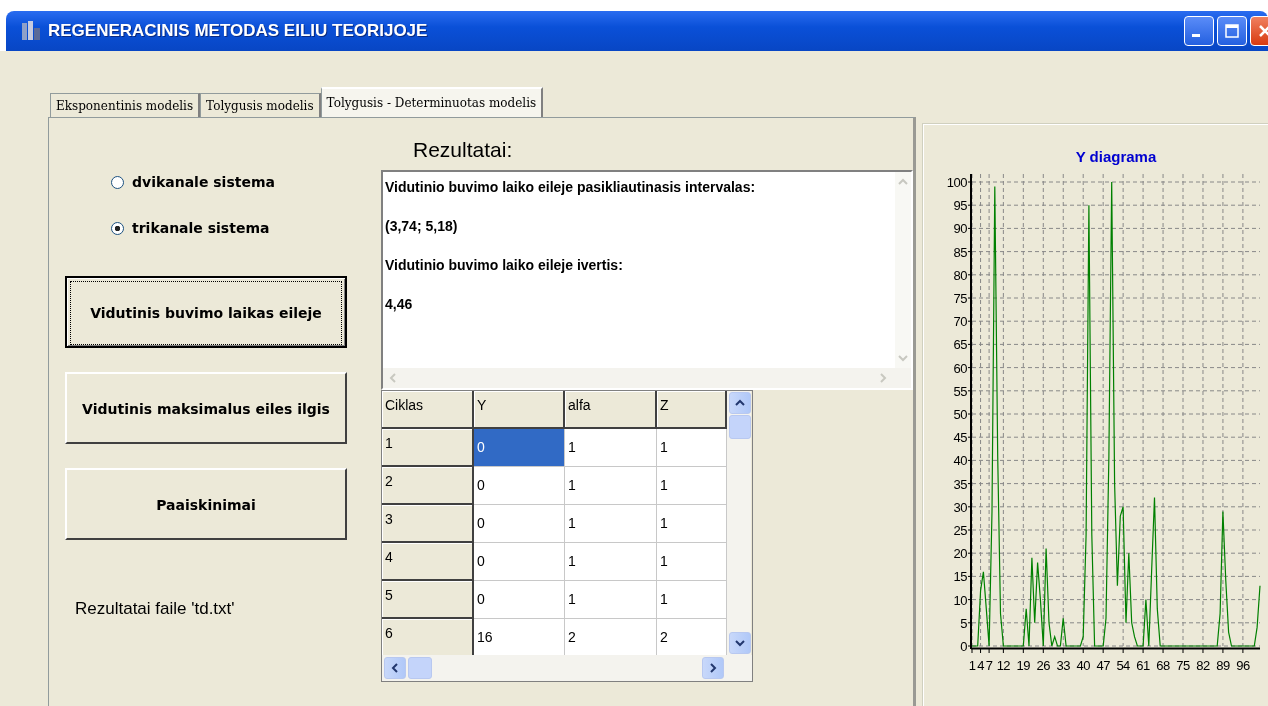 The image size is (1268, 706). What do you see at coordinates (956, 182) in the screenshot?
I see `y-tick-label: 100` at bounding box center [956, 182].